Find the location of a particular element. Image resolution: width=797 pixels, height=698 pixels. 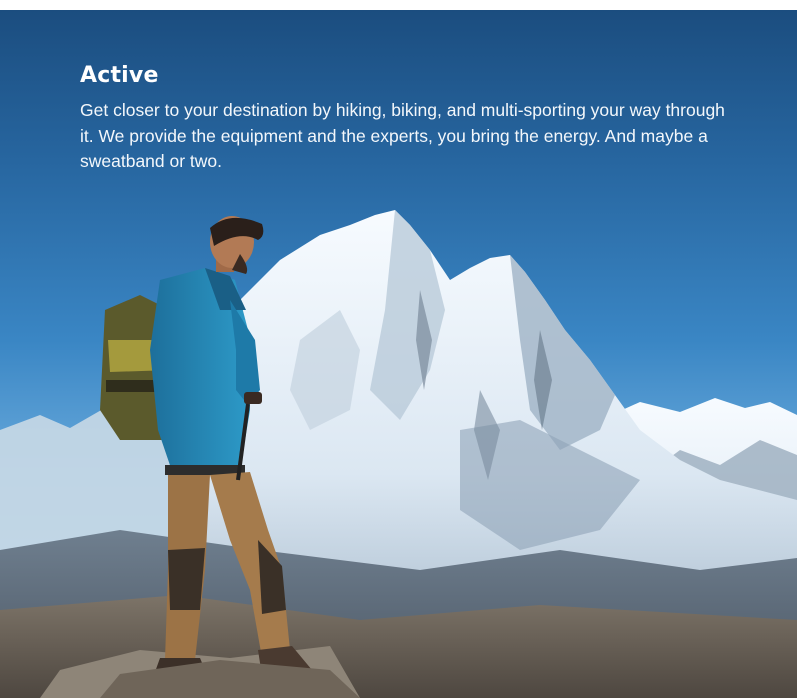

hero-title: Active is located at coordinates (119, 75).